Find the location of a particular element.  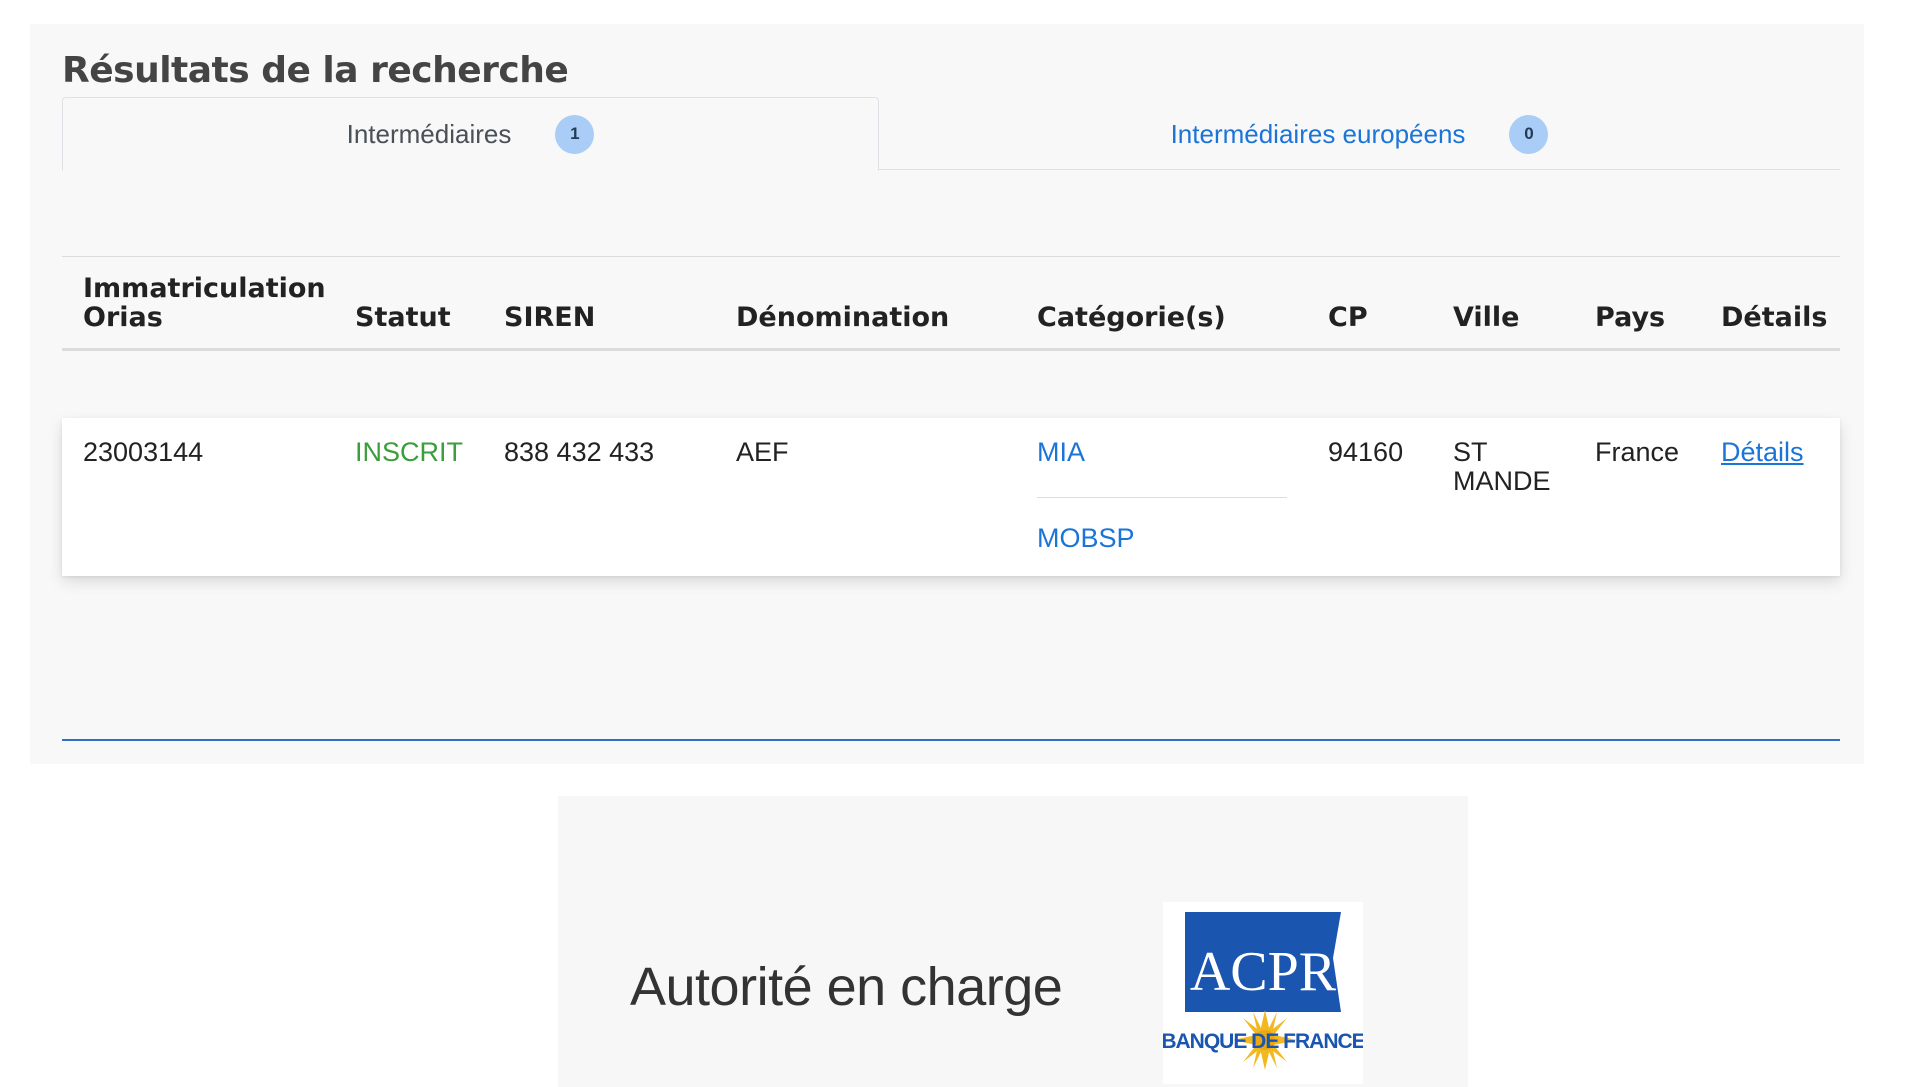

svg-text: ACPR is located at coordinates (1263, 972).